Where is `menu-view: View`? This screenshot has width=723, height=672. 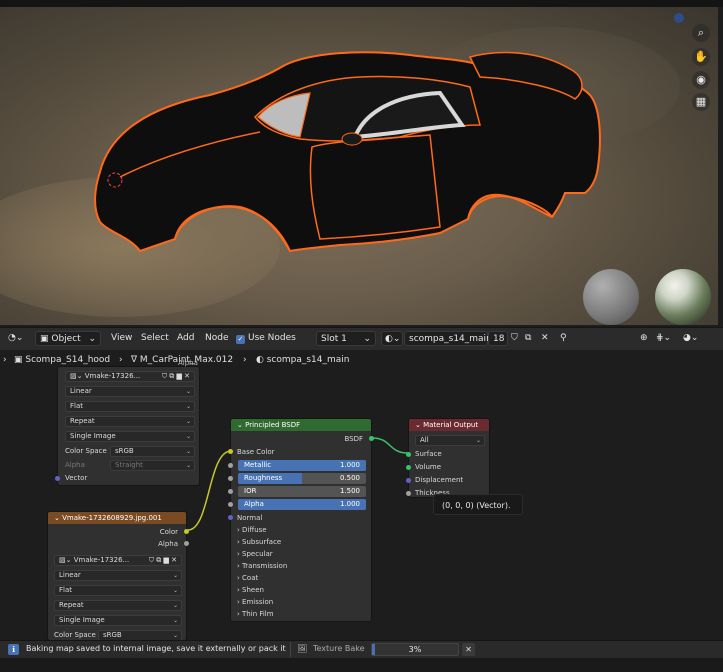
menu-view: View is located at coordinates (121, 338).